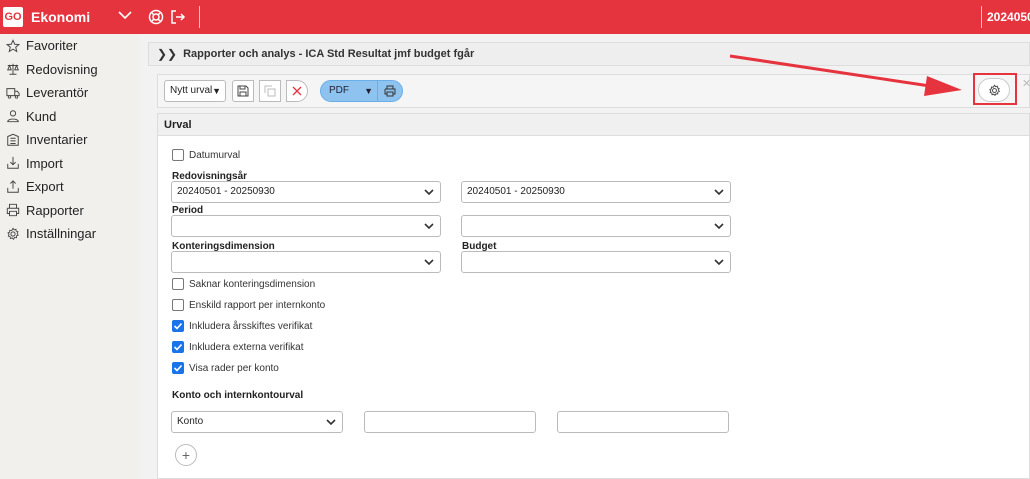 Image resolution: width=1030 pixels, height=479 pixels. Describe the element at coordinates (257, 305) in the screenshot. I see `checkbox-label: Enskild rapport per internkonto` at that location.